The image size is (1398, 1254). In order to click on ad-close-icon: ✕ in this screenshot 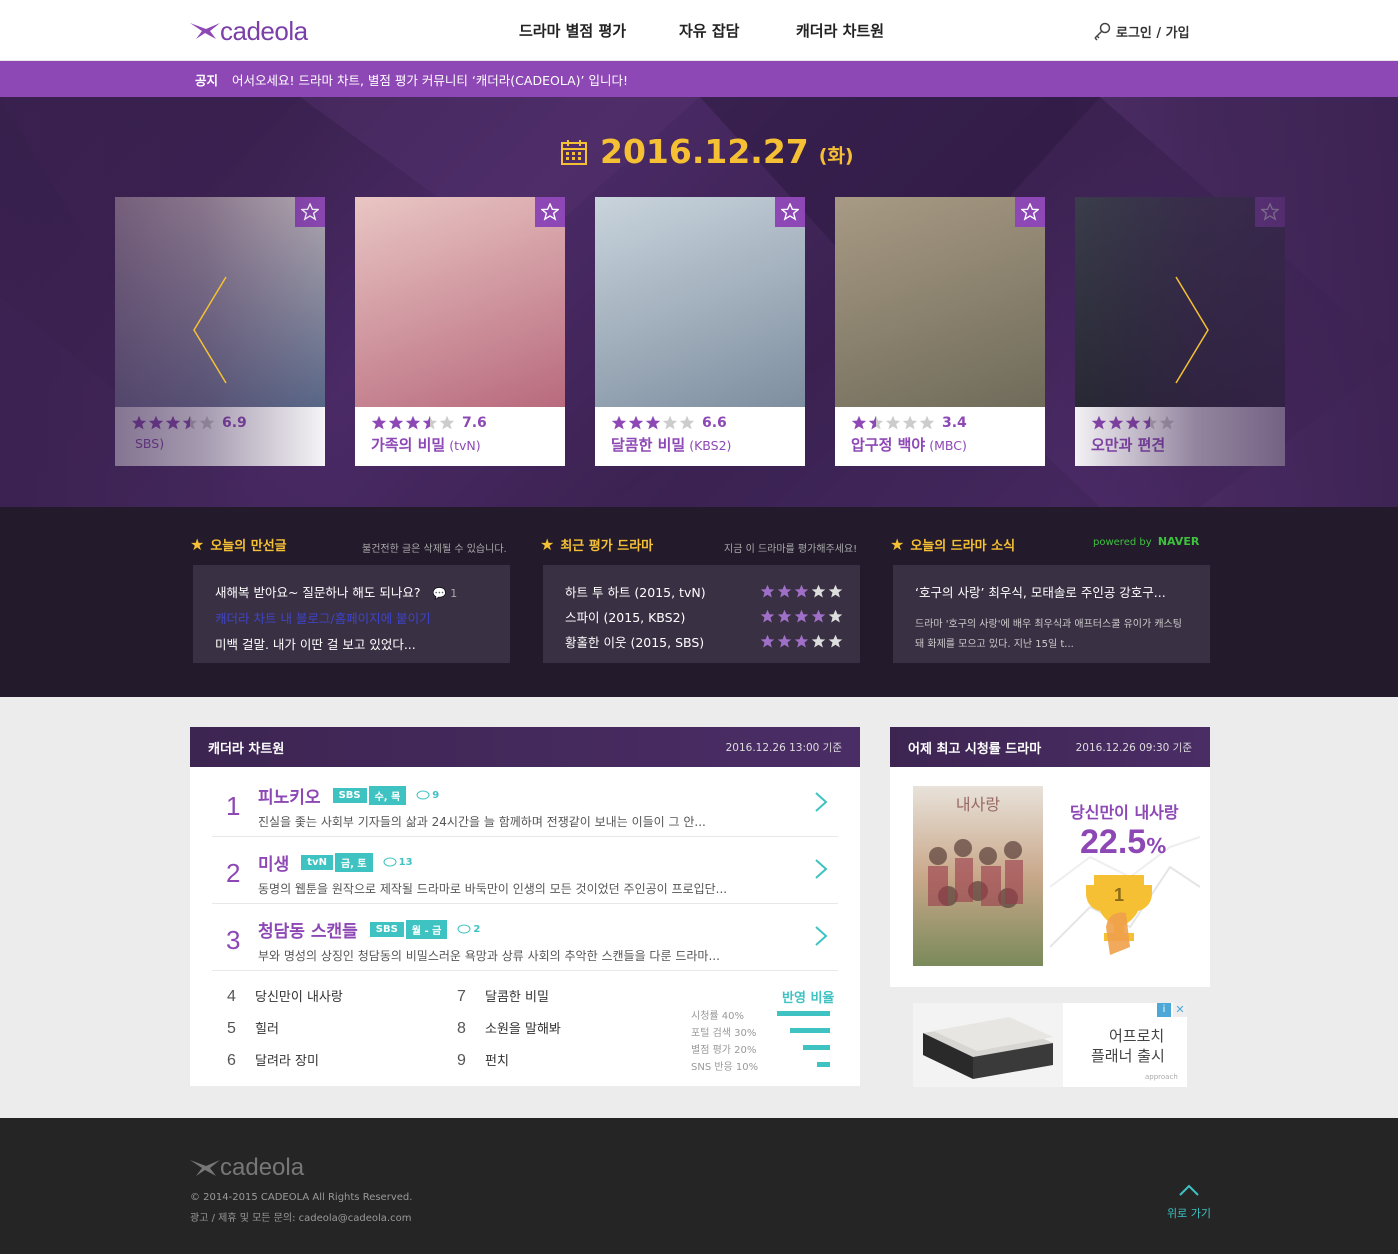, I will do `click(1180, 1010)`.